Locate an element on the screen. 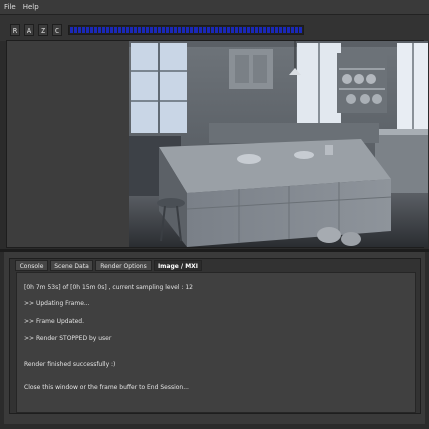 This screenshot has width=429, height=429. tab-render-options: Render Options is located at coordinates (123, 265).